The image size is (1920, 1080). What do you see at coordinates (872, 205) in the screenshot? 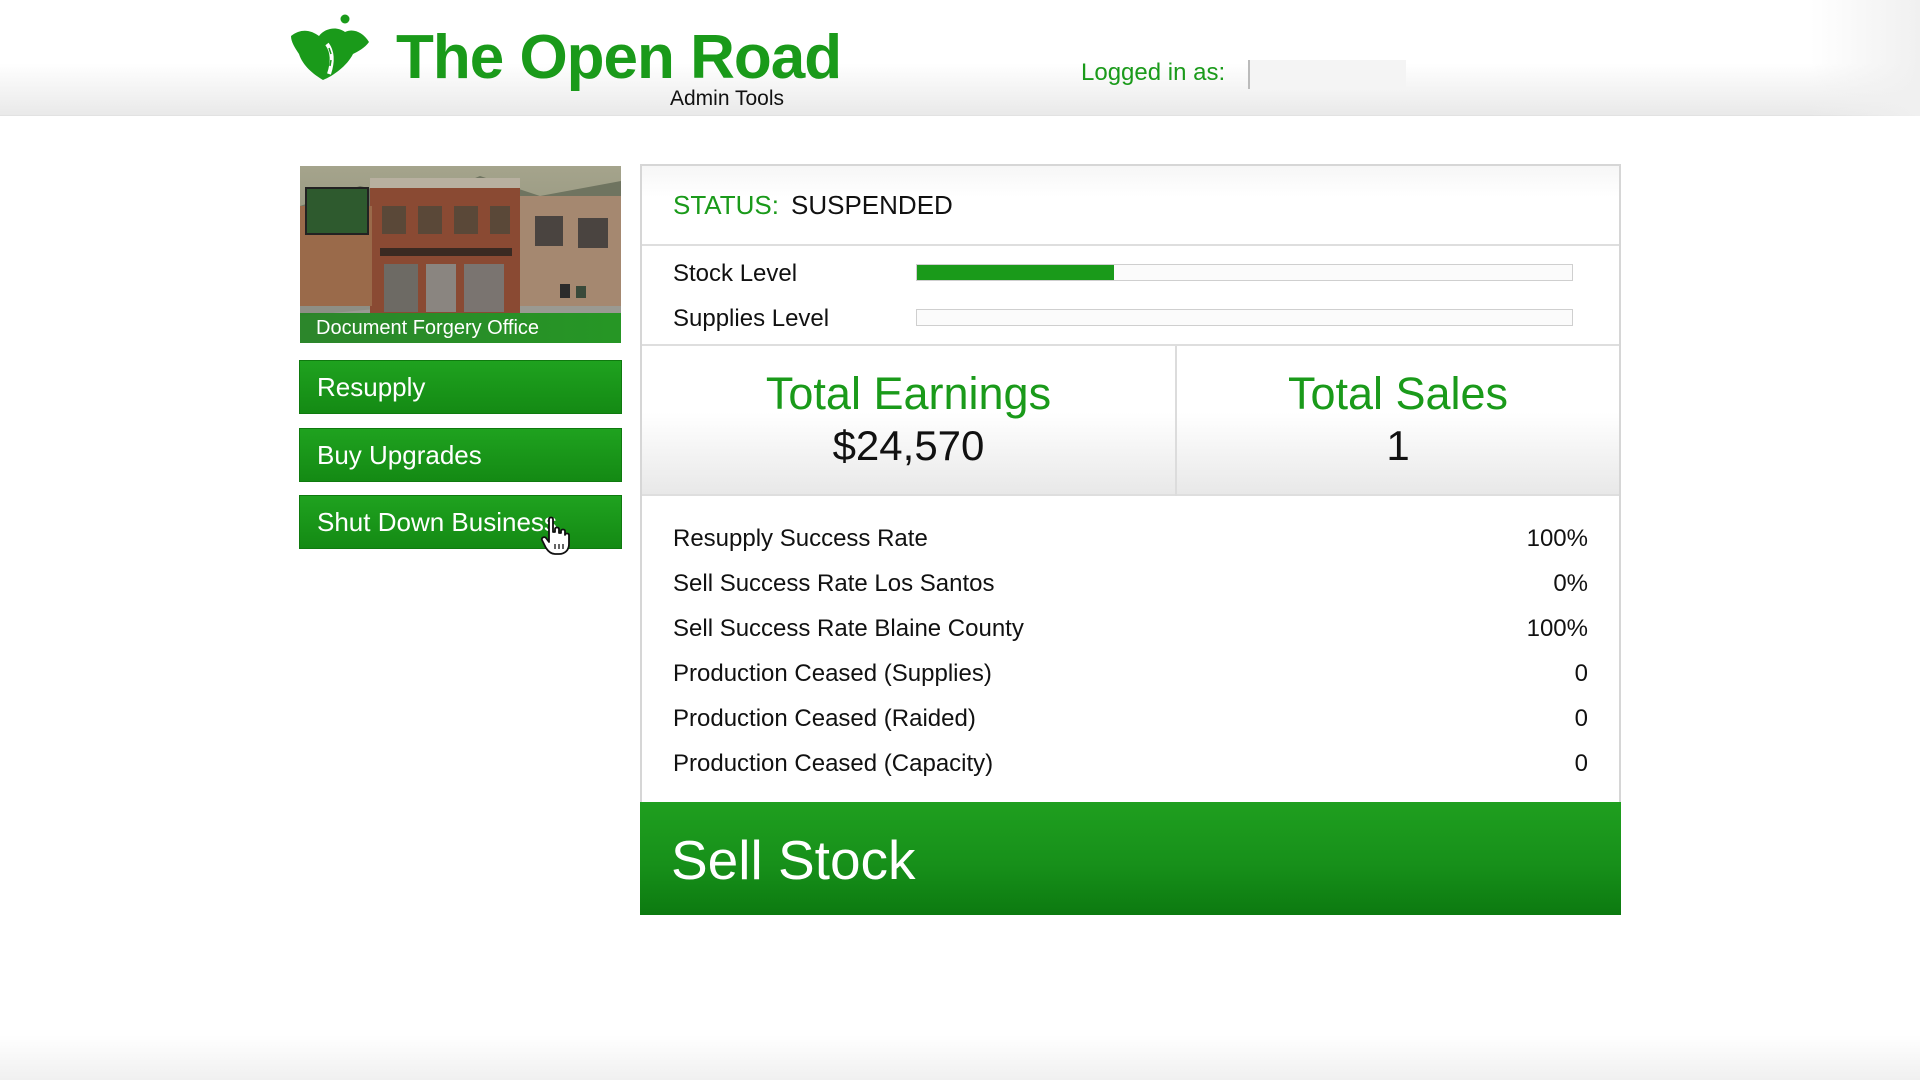
I see `status-value: SUSPENDED` at bounding box center [872, 205].